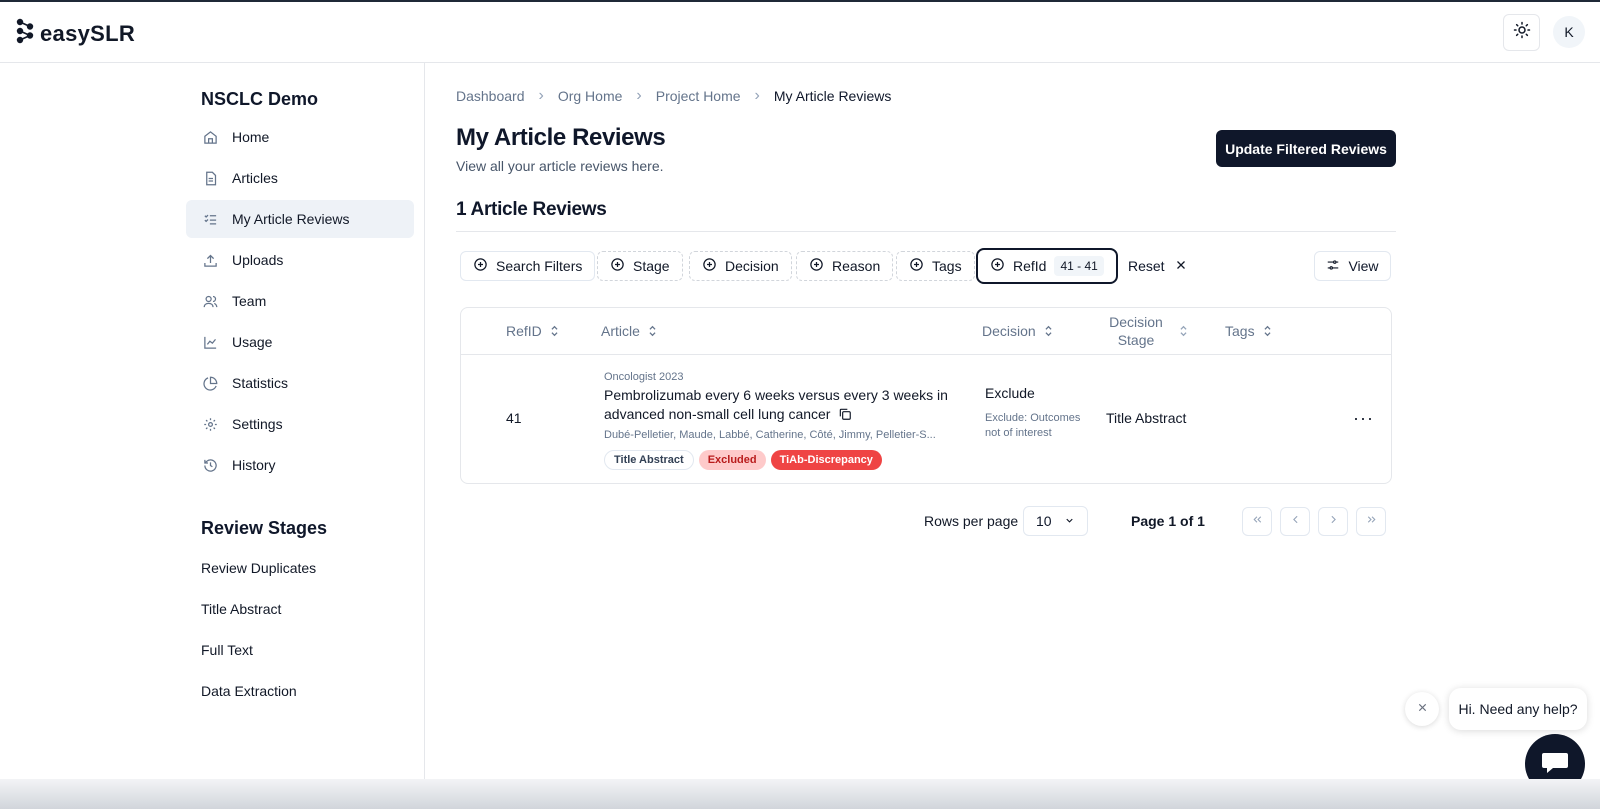  What do you see at coordinates (251, 137) in the screenshot?
I see `sidebar-item-label: Home` at bounding box center [251, 137].